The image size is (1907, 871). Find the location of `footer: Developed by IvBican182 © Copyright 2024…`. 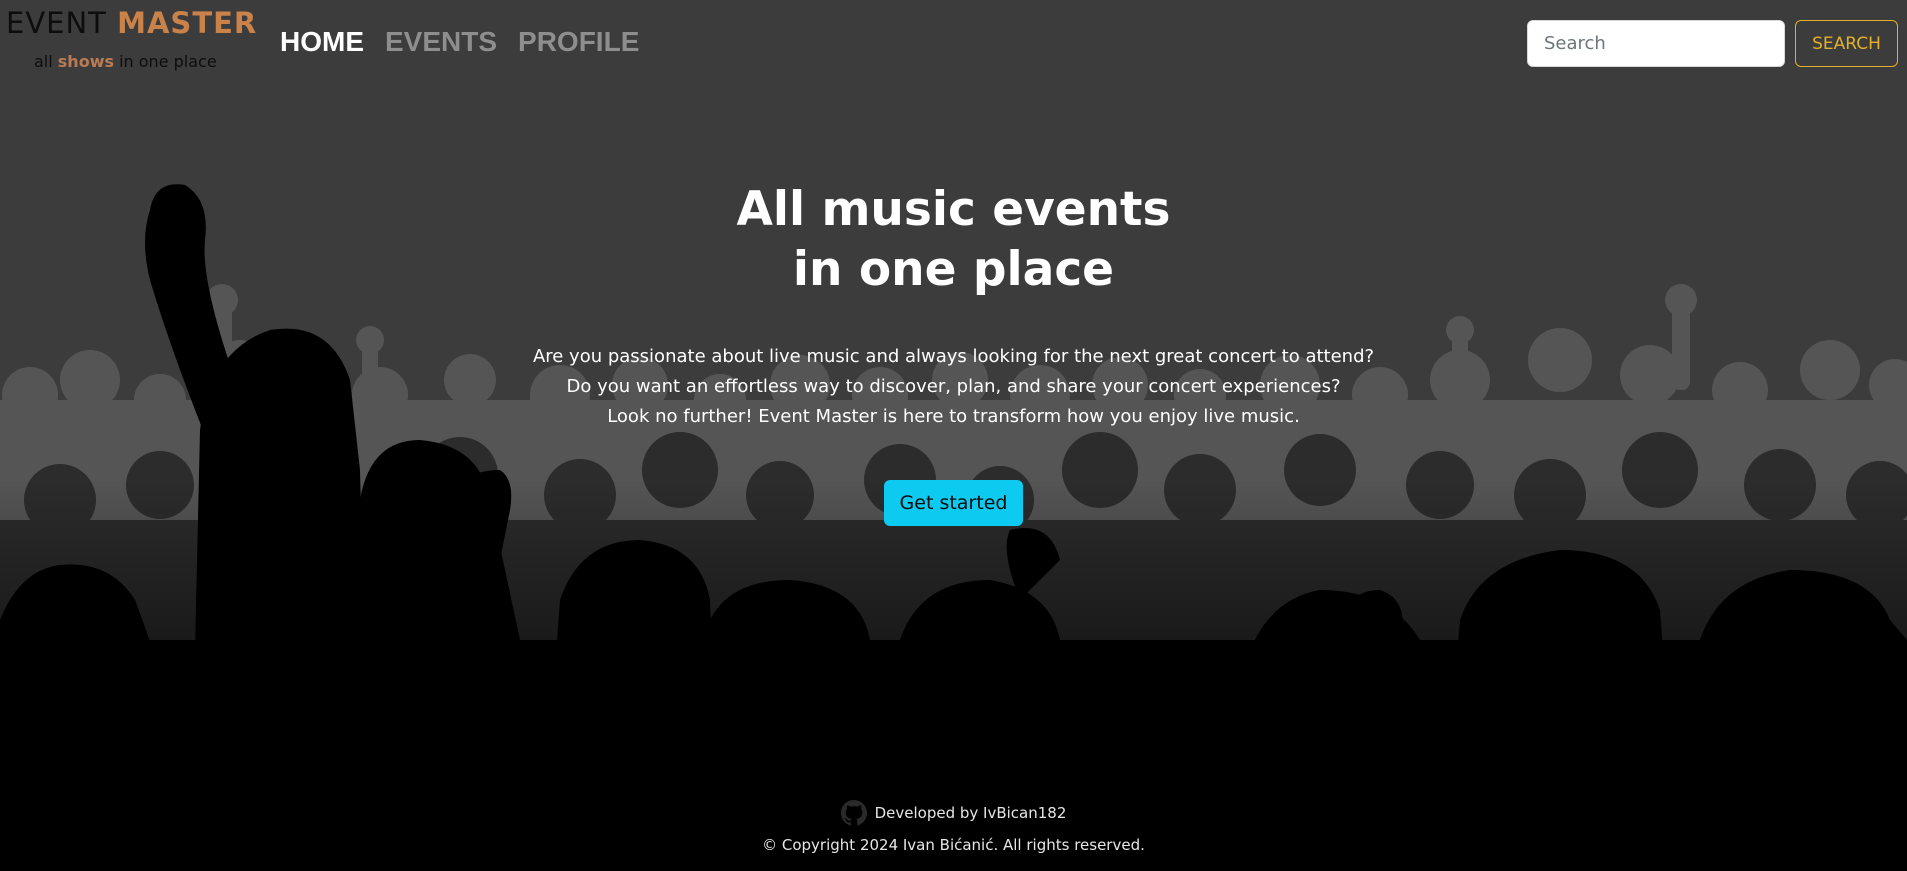

footer: Developed by IvBican182 © Copyright 2024… is located at coordinates (953, 827).